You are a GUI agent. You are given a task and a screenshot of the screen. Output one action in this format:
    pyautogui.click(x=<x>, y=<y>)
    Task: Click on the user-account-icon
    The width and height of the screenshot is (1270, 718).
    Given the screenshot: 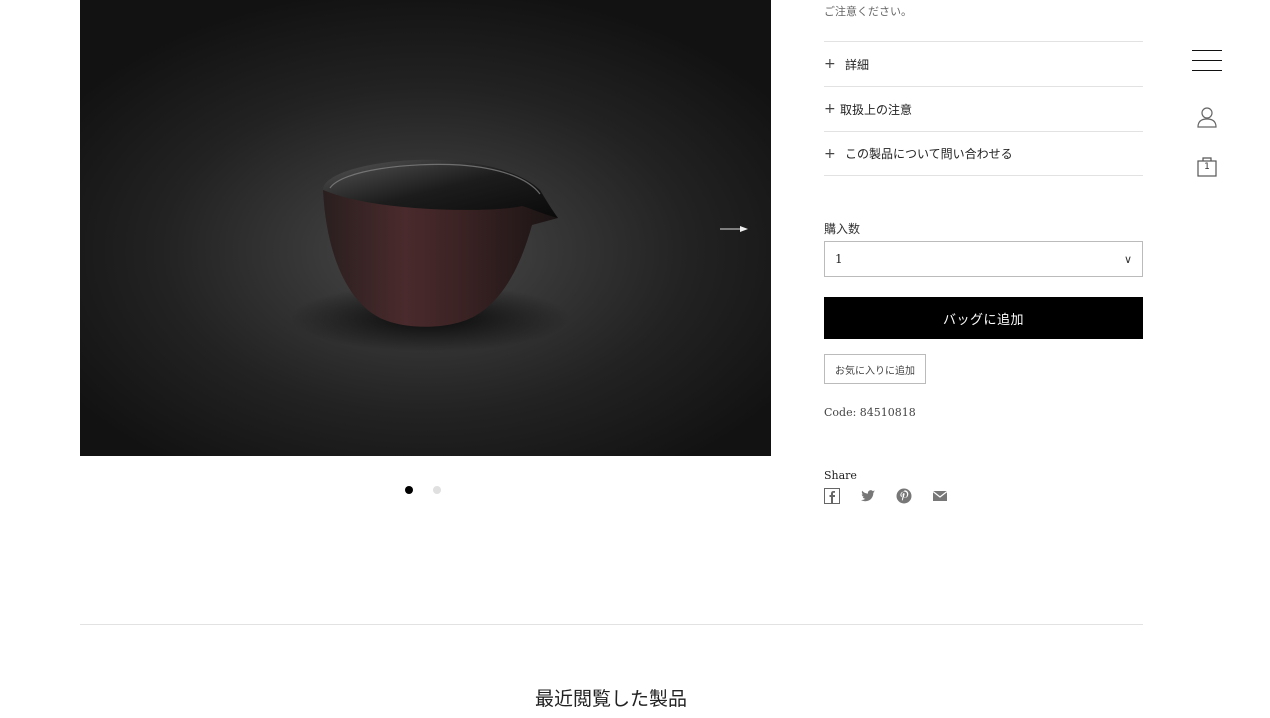 What is the action you would take?
    pyautogui.click(x=1207, y=117)
    